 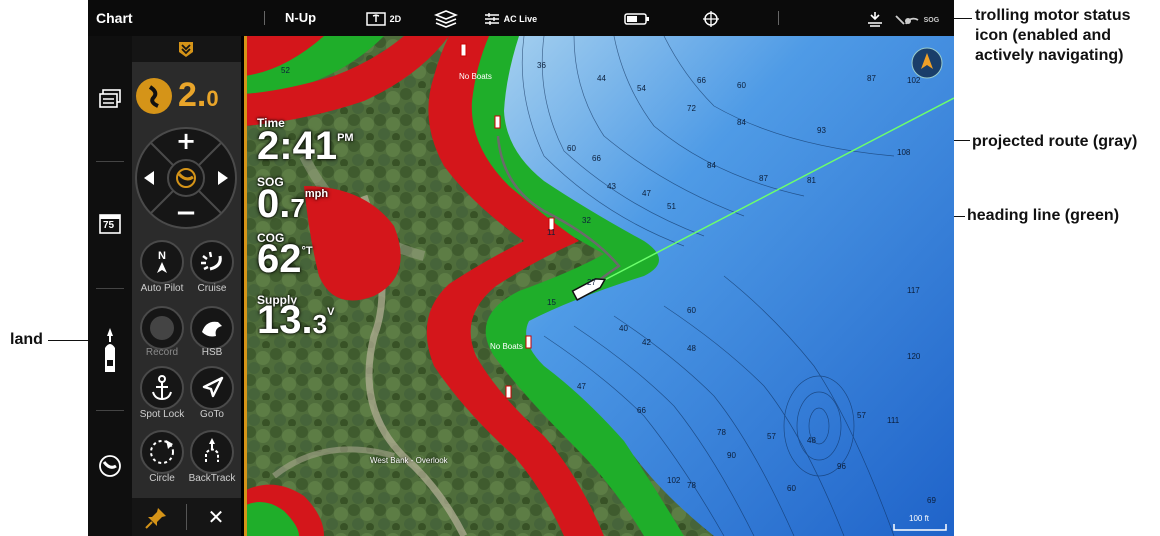 I want to click on sog-readout: 0.7mph, so click(x=292, y=204).